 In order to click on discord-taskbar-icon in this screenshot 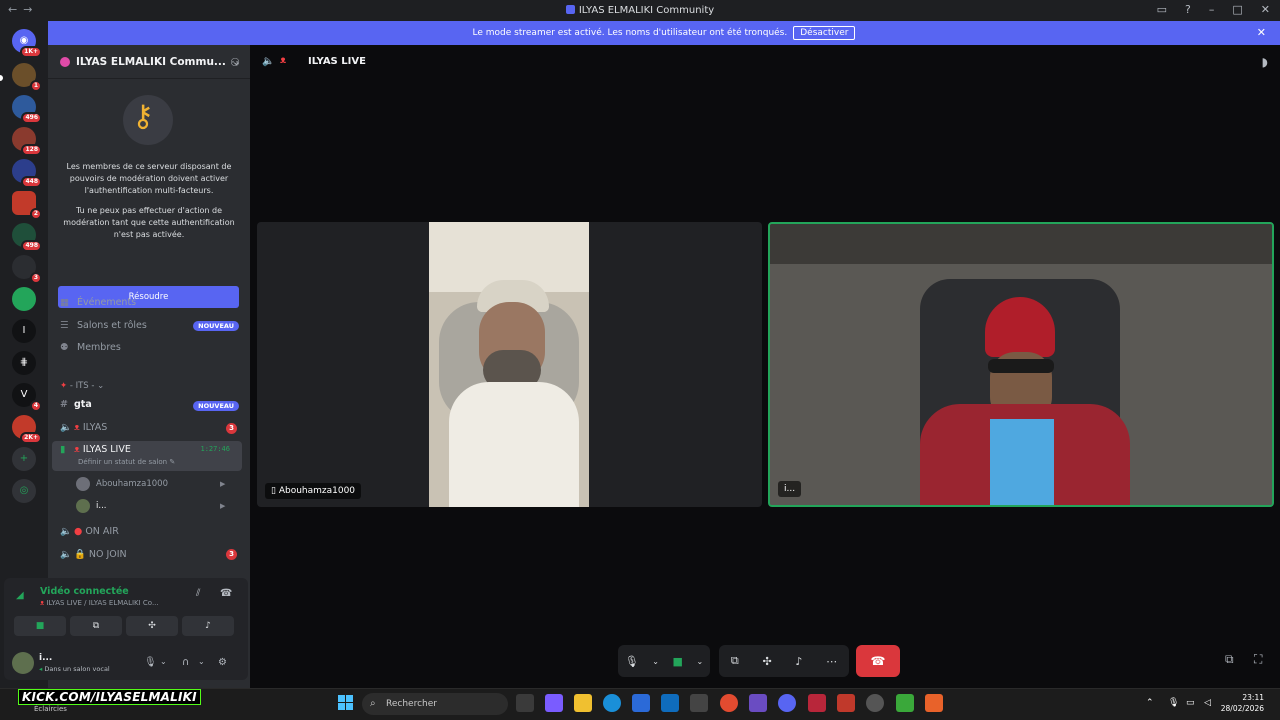, I will do `click(787, 703)`.